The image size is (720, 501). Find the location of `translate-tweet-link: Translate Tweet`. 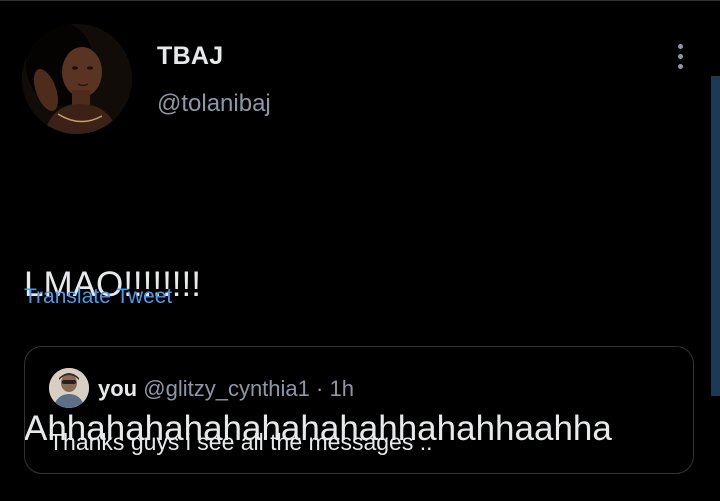

translate-tweet-link: Translate Tweet is located at coordinates (98, 297).